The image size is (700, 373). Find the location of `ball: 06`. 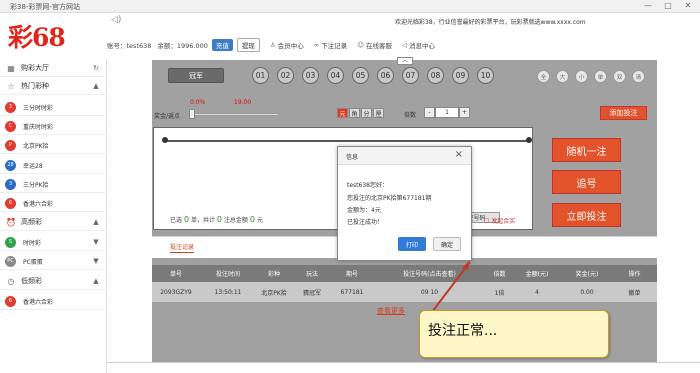

ball: 06 is located at coordinates (385, 75).